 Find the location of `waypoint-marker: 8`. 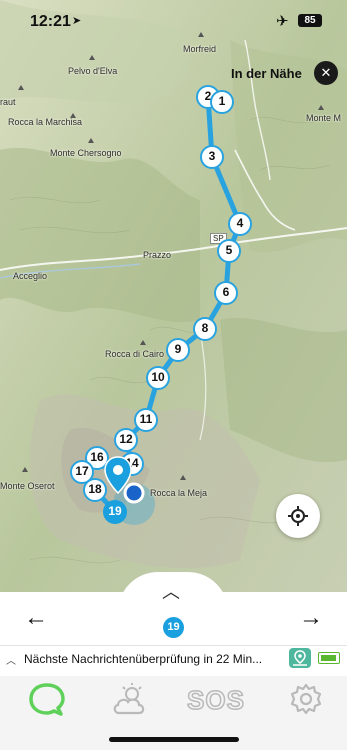

waypoint-marker: 8 is located at coordinates (205, 329).